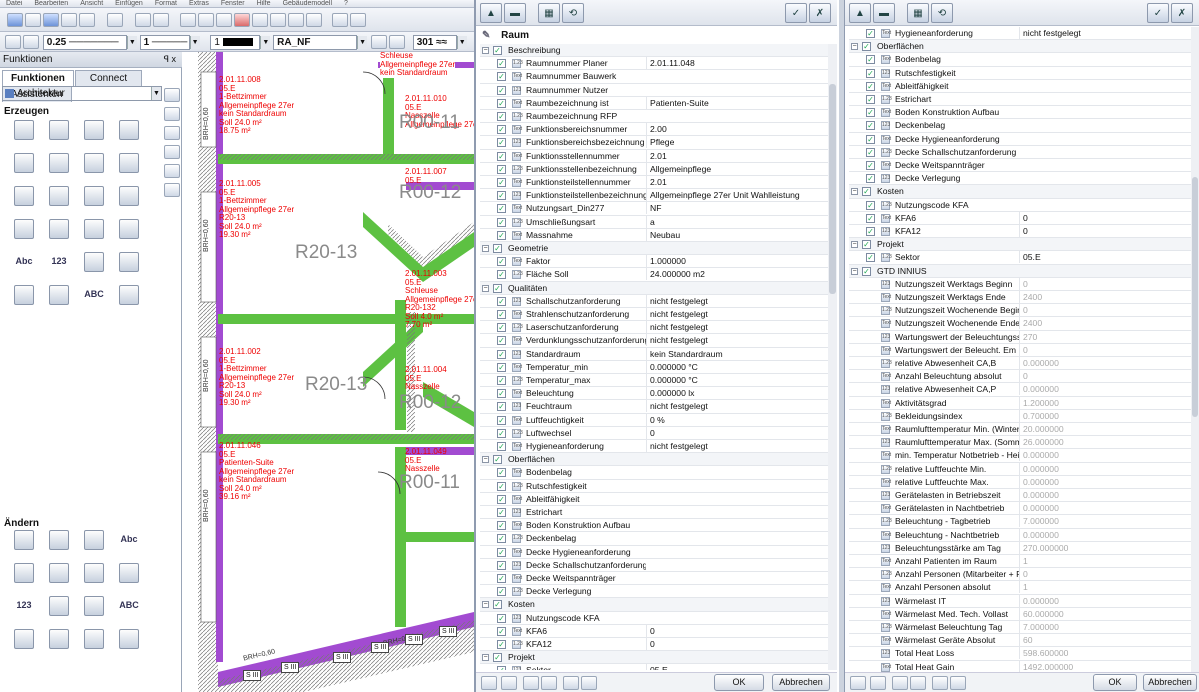 The image size is (1199, 692). Describe the element at coordinates (260, 20) in the screenshot. I see `layer-icon` at that location.